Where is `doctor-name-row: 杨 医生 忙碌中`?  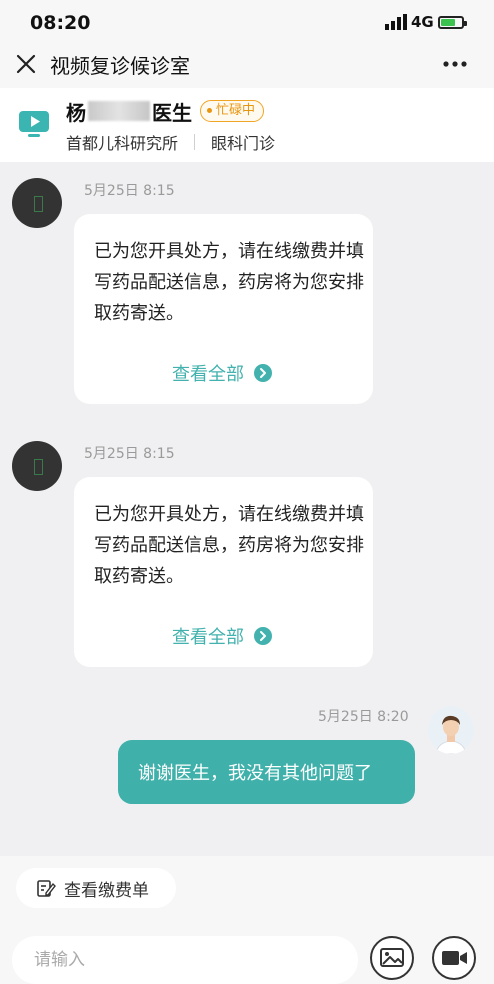
doctor-name-row: 杨 医生 忙碌中 is located at coordinates (165, 111).